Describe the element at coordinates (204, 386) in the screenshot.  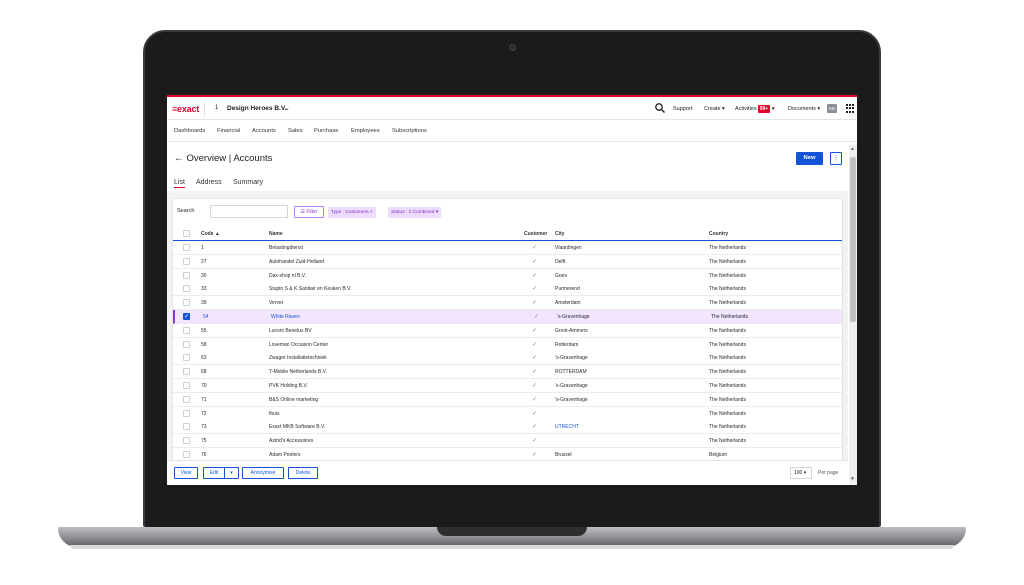
I see `cell-code: 70` at that location.